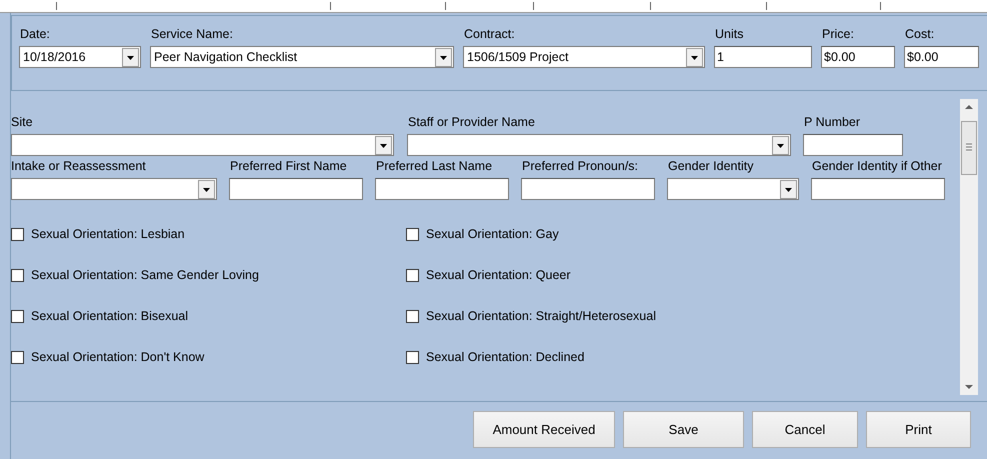  I want to click on text-field: 1, so click(763, 57).